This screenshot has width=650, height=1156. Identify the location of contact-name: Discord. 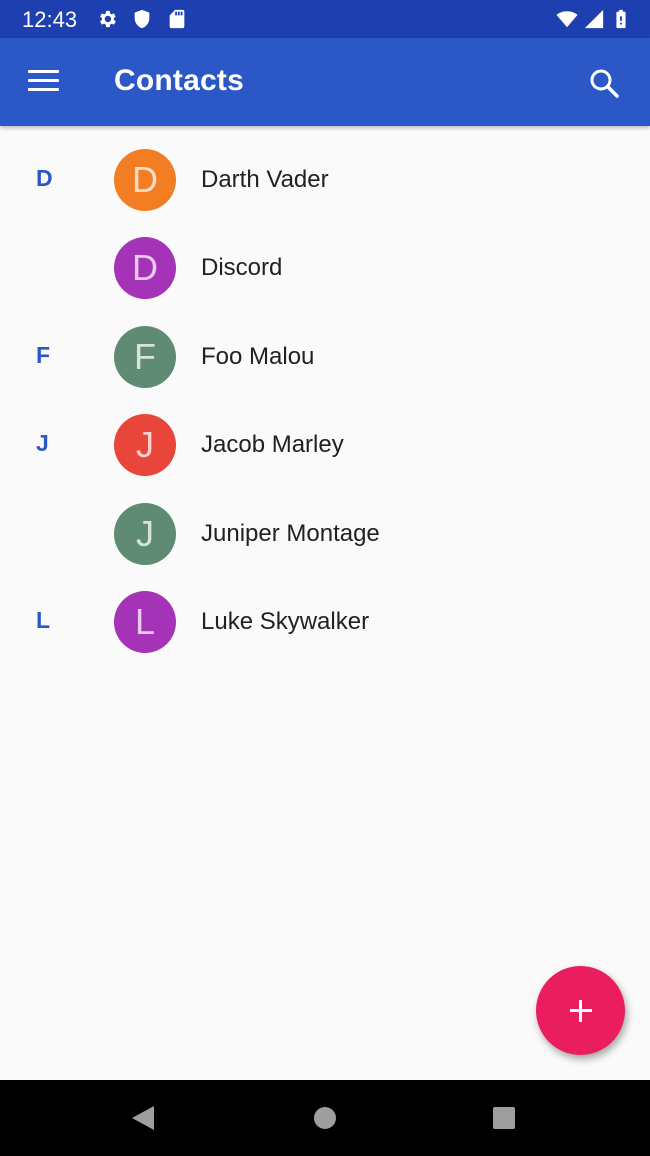
(242, 267).